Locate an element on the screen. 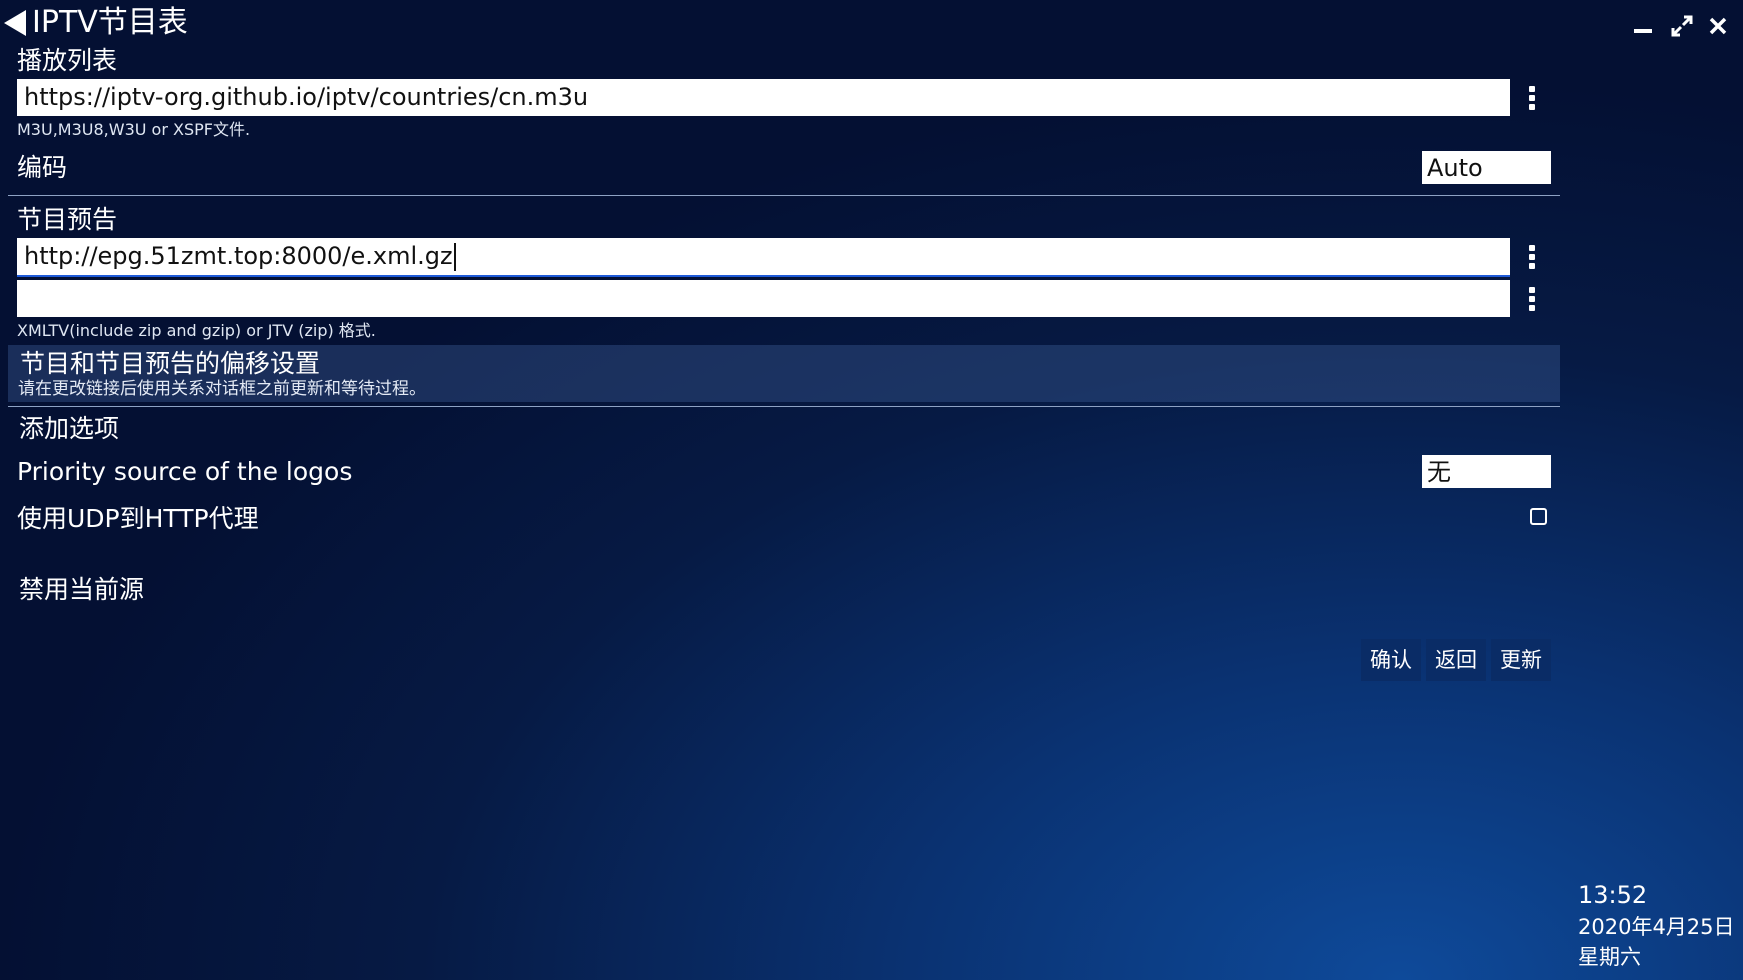 Image resolution: width=1743 pixels, height=980 pixels. udp-proxy-checkbox is located at coordinates (1538, 516).